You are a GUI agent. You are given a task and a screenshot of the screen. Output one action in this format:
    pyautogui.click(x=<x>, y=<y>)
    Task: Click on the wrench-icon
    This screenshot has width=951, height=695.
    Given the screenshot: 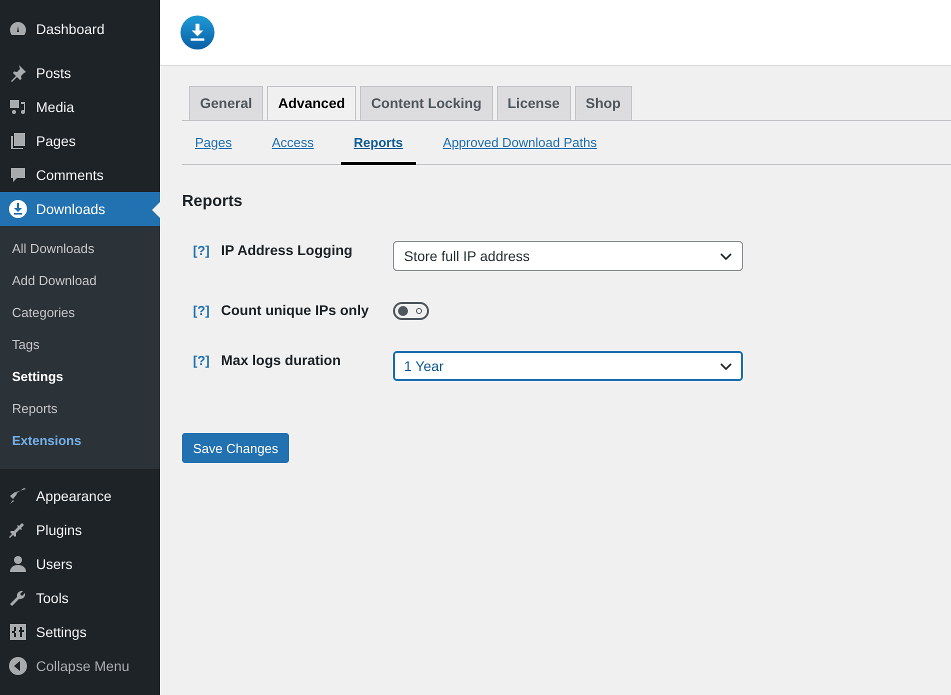 What is the action you would take?
    pyautogui.click(x=18, y=598)
    